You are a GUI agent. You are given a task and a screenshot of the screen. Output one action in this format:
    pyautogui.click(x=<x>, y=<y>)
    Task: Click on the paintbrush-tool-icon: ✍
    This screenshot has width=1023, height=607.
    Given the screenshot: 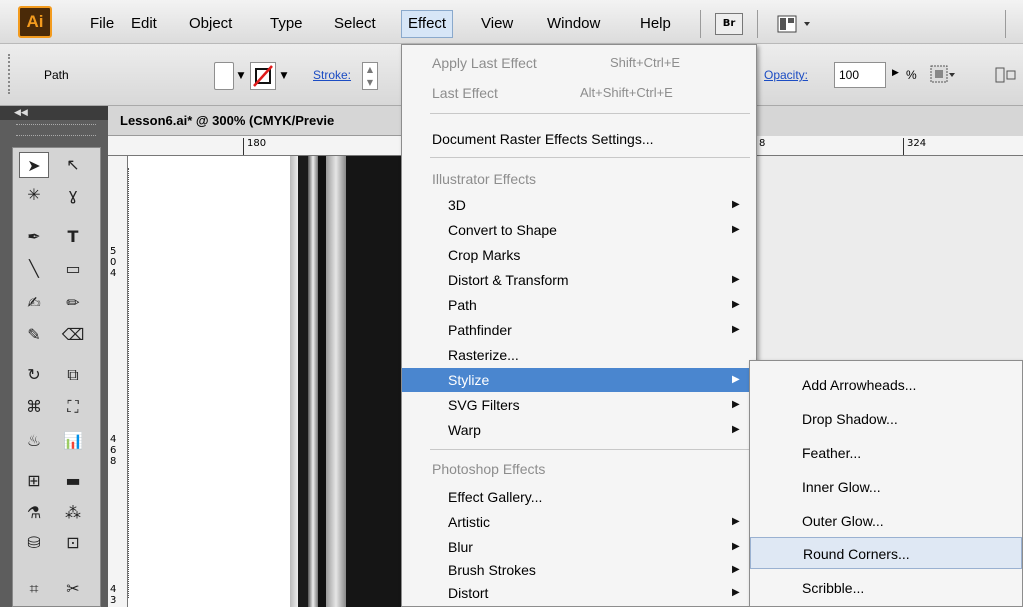 What is the action you would take?
    pyautogui.click(x=34, y=303)
    